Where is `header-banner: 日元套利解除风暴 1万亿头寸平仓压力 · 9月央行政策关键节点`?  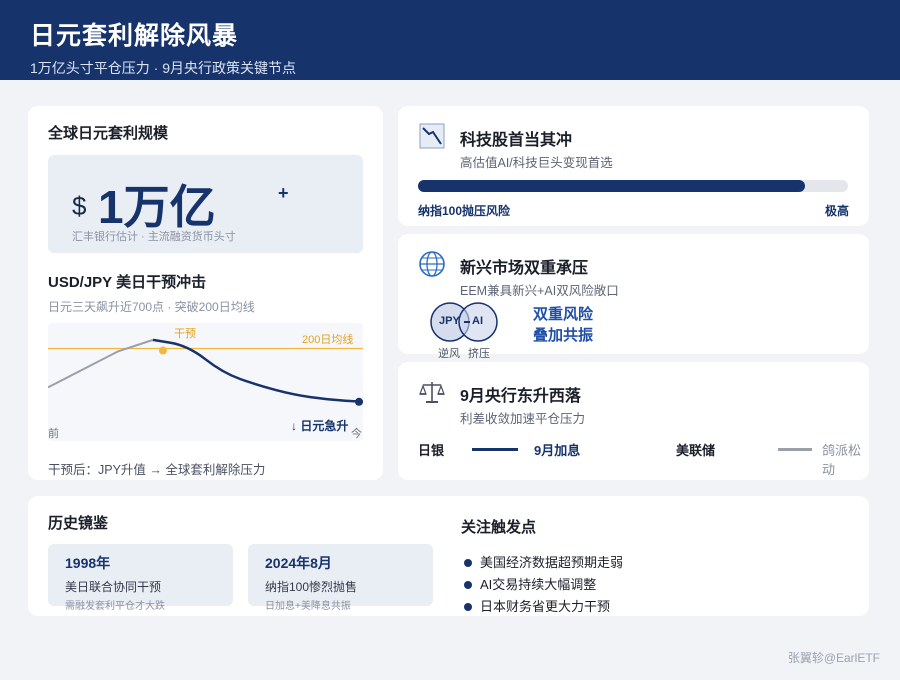
header-banner: 日元套利解除风暴 1万亿头寸平仓压力 · 9月央行政策关键节点 is located at coordinates (450, 40).